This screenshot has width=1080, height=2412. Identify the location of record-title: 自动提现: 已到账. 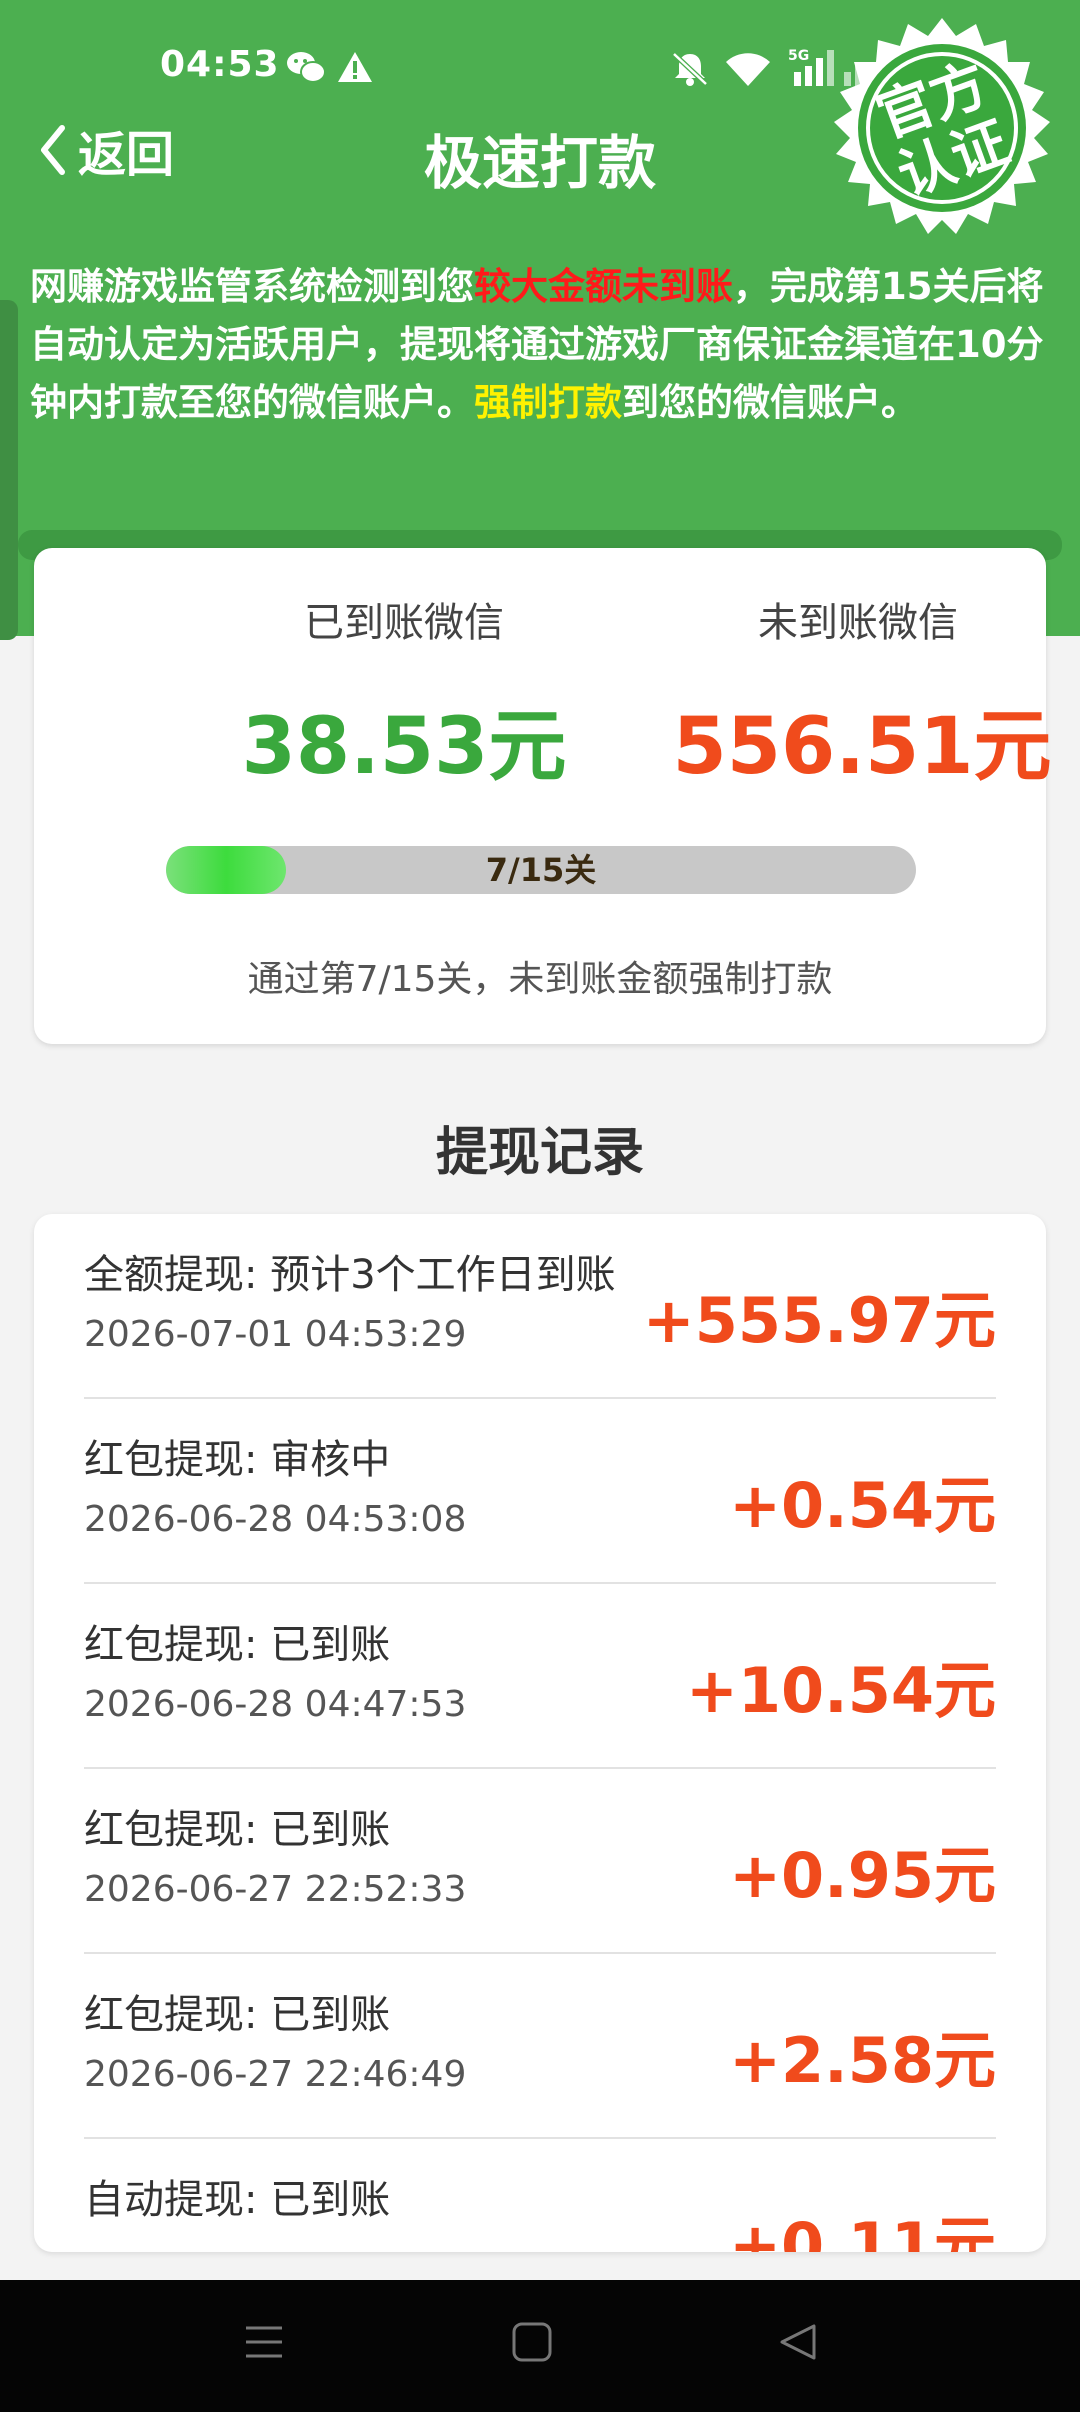
(237, 2200).